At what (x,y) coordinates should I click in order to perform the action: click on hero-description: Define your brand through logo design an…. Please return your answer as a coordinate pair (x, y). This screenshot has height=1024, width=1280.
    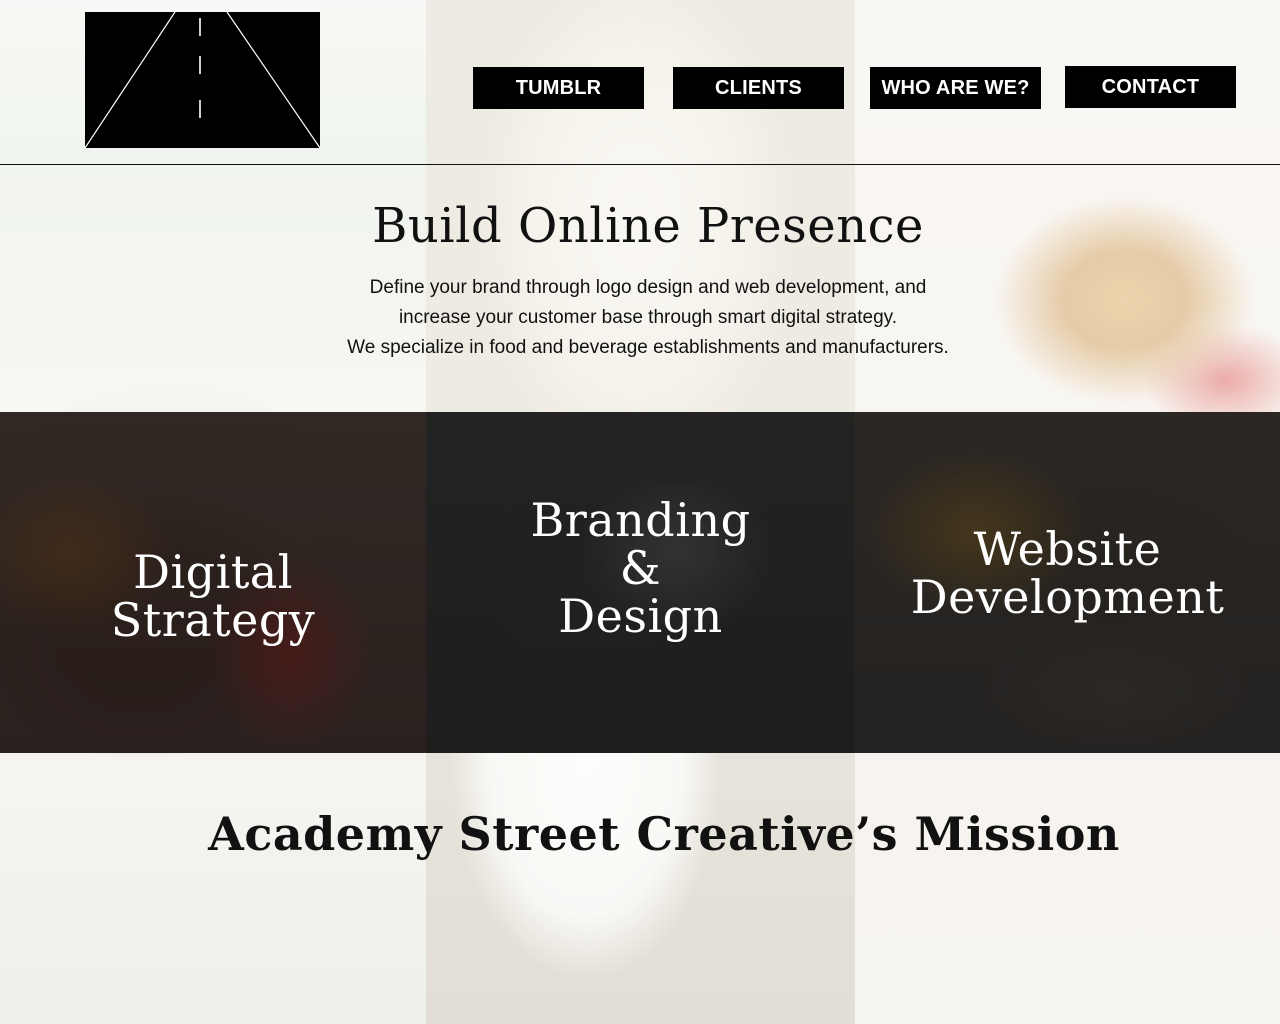
    Looking at the image, I should click on (640, 318).